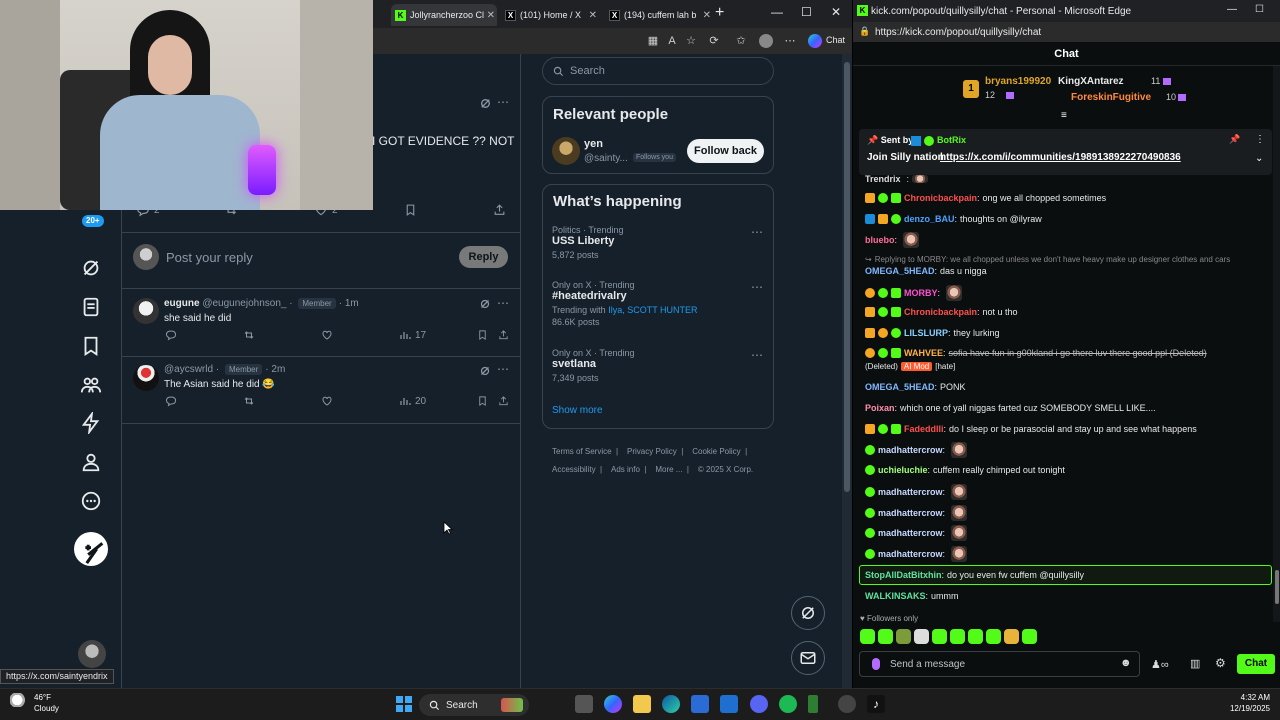 The height and width of the screenshot is (720, 1280). What do you see at coordinates (653, 41) in the screenshot?
I see `split-screen-icon: ▦` at bounding box center [653, 41].